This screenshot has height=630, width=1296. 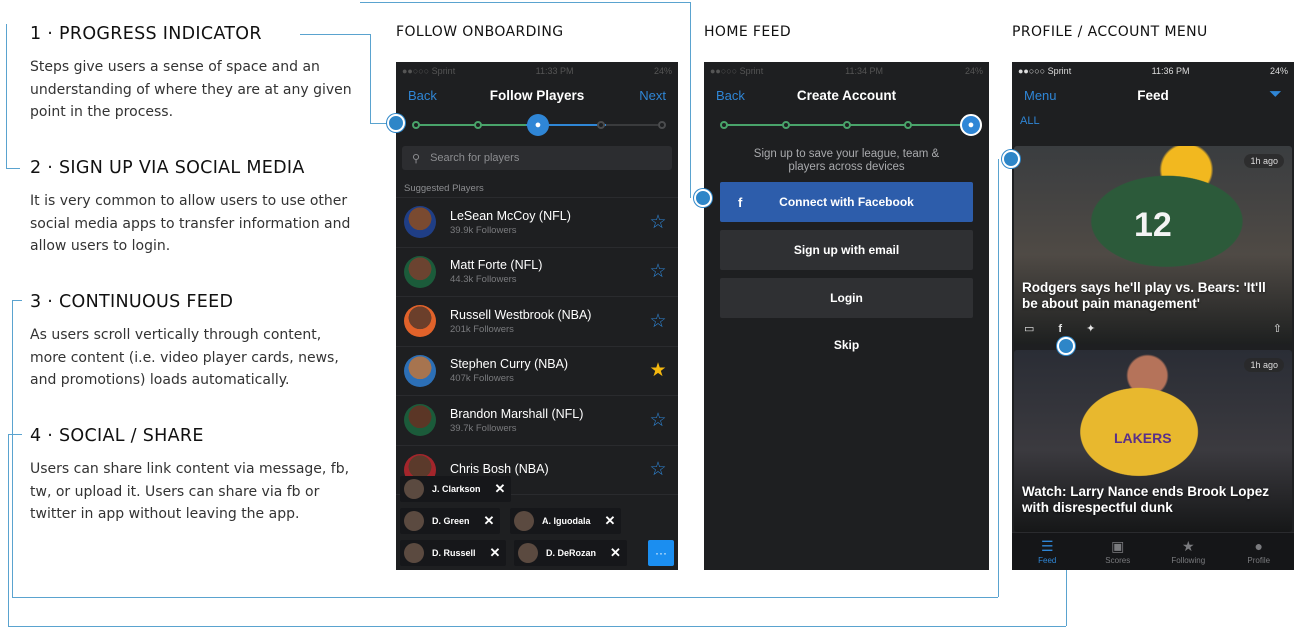 I want to click on status-time: 11:34 PM, so click(x=864, y=71).